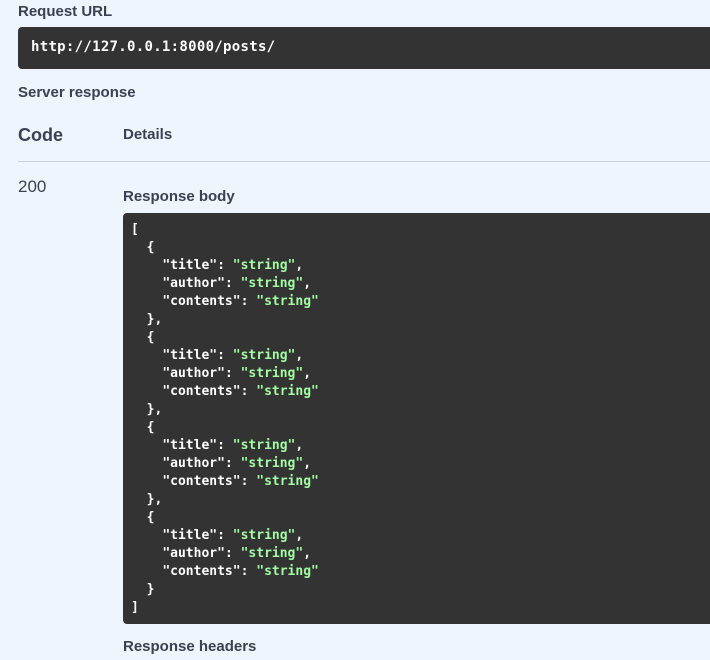  Describe the element at coordinates (190, 646) in the screenshot. I see `response-headers-label: Response headers` at that location.